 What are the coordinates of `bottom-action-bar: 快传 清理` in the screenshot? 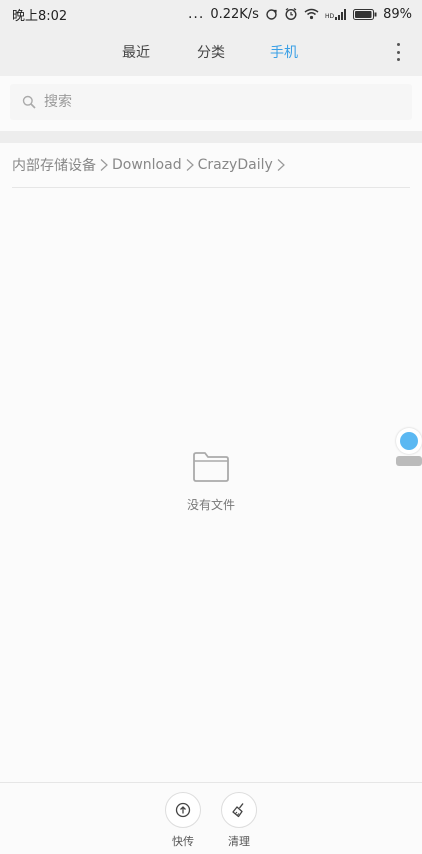 It's located at (211, 822).